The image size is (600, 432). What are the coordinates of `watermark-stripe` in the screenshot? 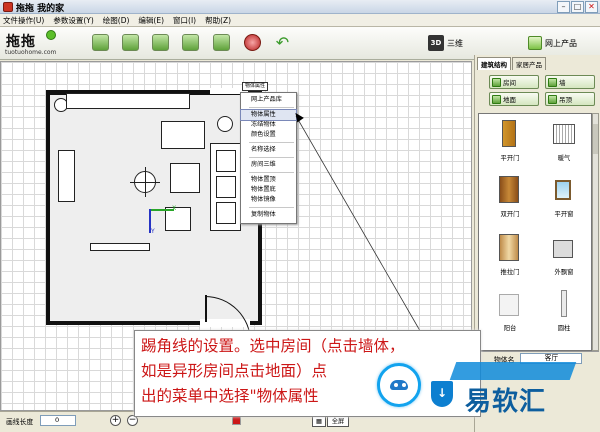 It's located at (513, 371).